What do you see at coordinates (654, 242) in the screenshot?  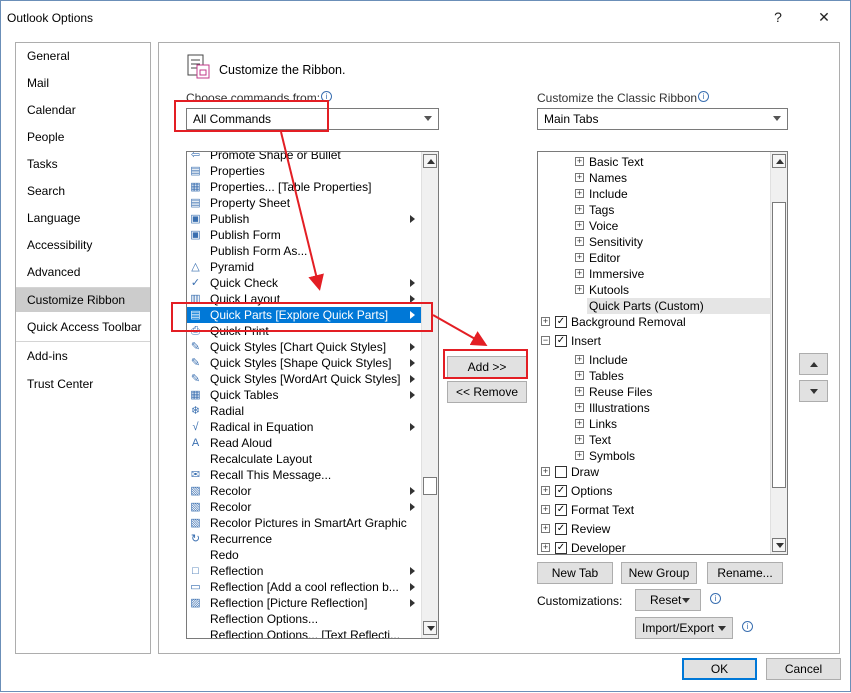 I see `ribbon-tree-item: + Sensitivity` at bounding box center [654, 242].